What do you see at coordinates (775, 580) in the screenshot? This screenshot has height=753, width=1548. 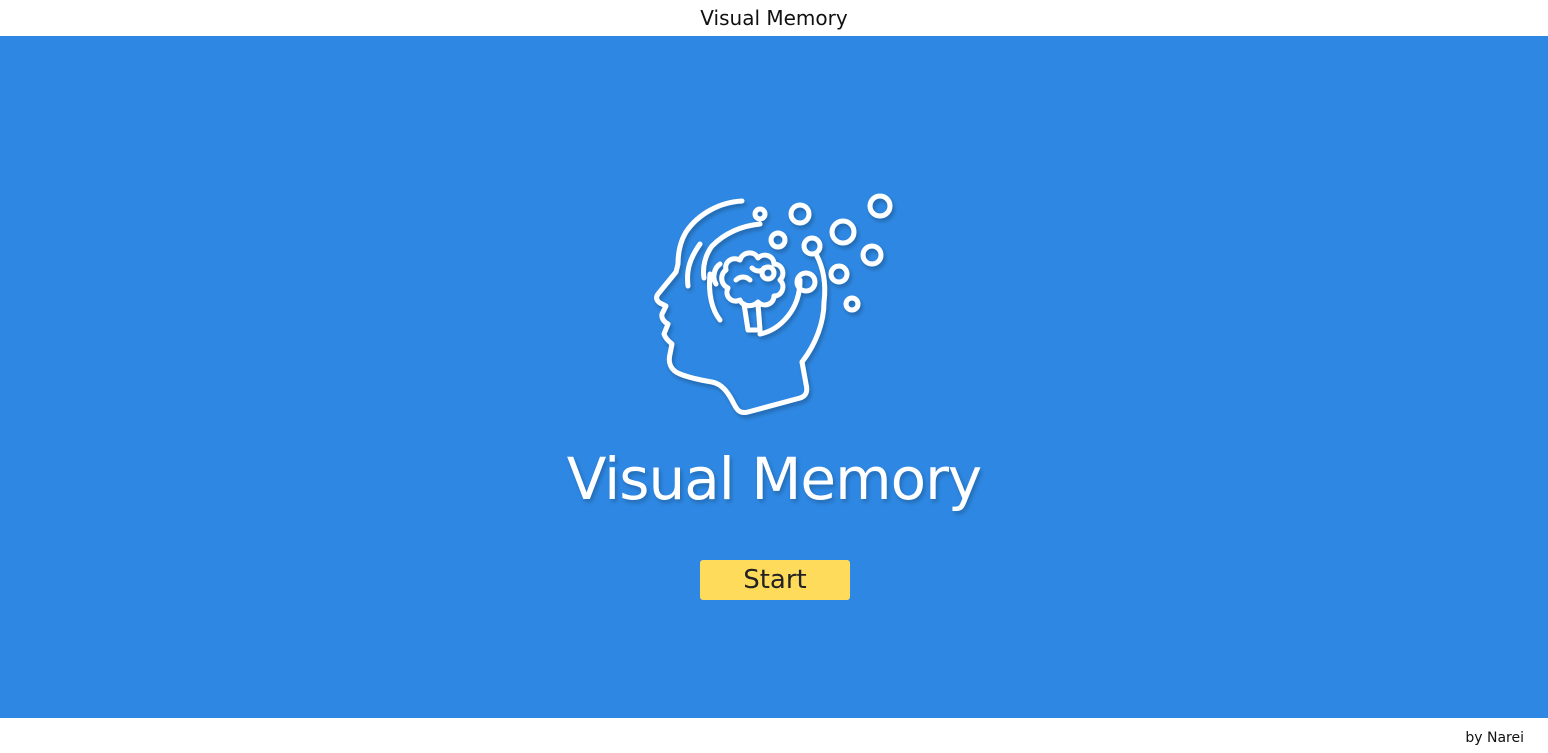 I see `start-button: Start` at bounding box center [775, 580].